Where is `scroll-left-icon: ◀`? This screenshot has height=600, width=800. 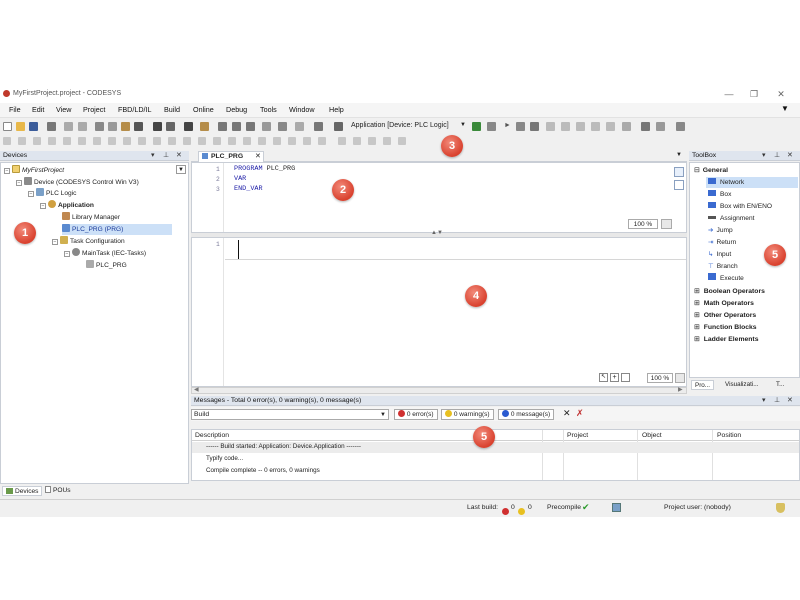 scroll-left-icon: ◀ is located at coordinates (196, 389).